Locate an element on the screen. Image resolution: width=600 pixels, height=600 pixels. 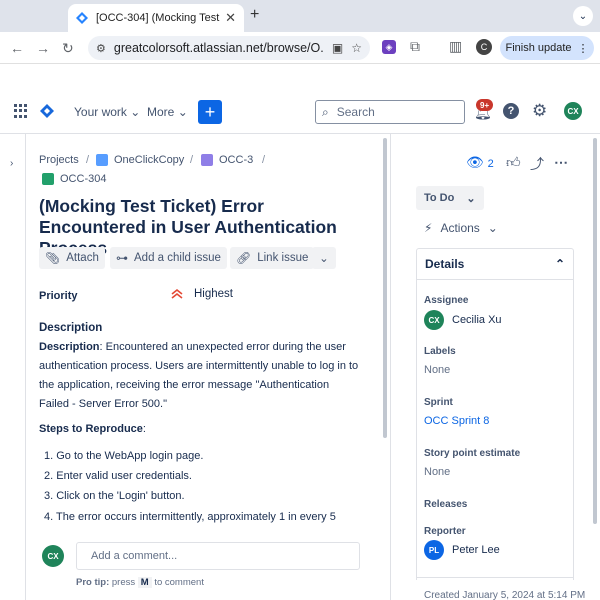
actions-label: Actions is located at coordinates (460, 228).